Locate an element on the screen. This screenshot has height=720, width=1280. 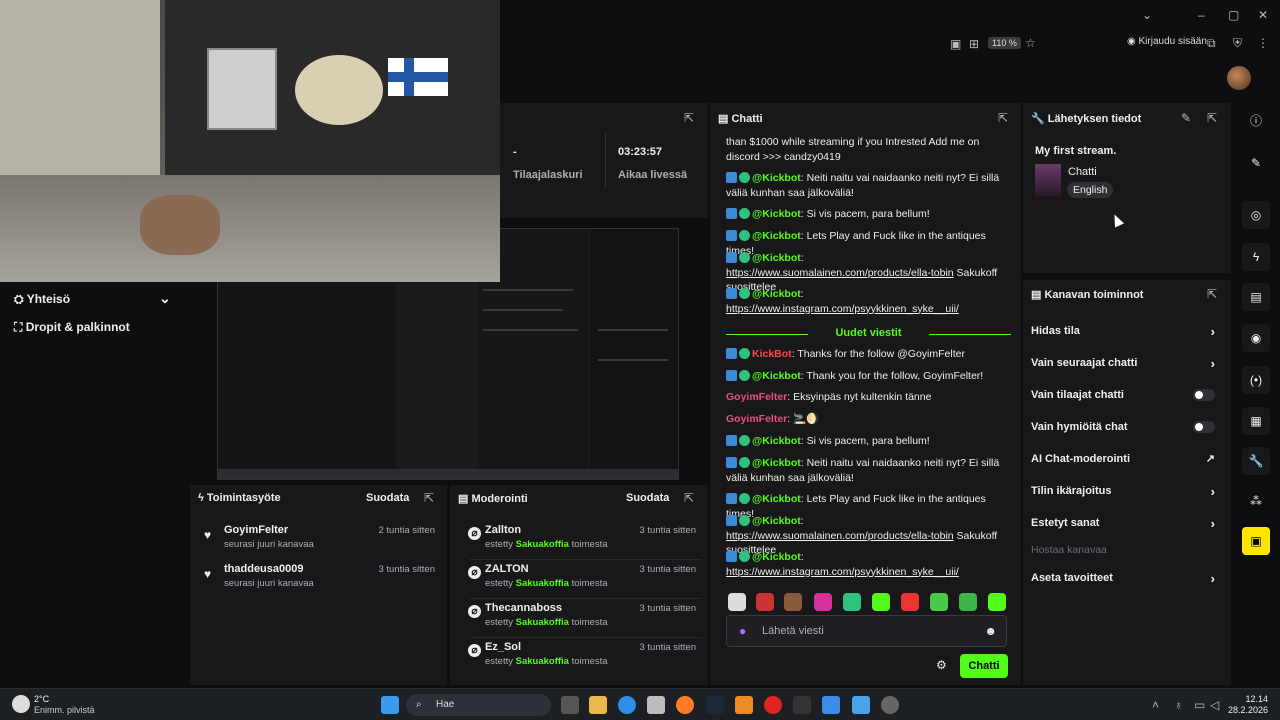
moderation-filter-button: Suodata is located at coordinates (647, 498).